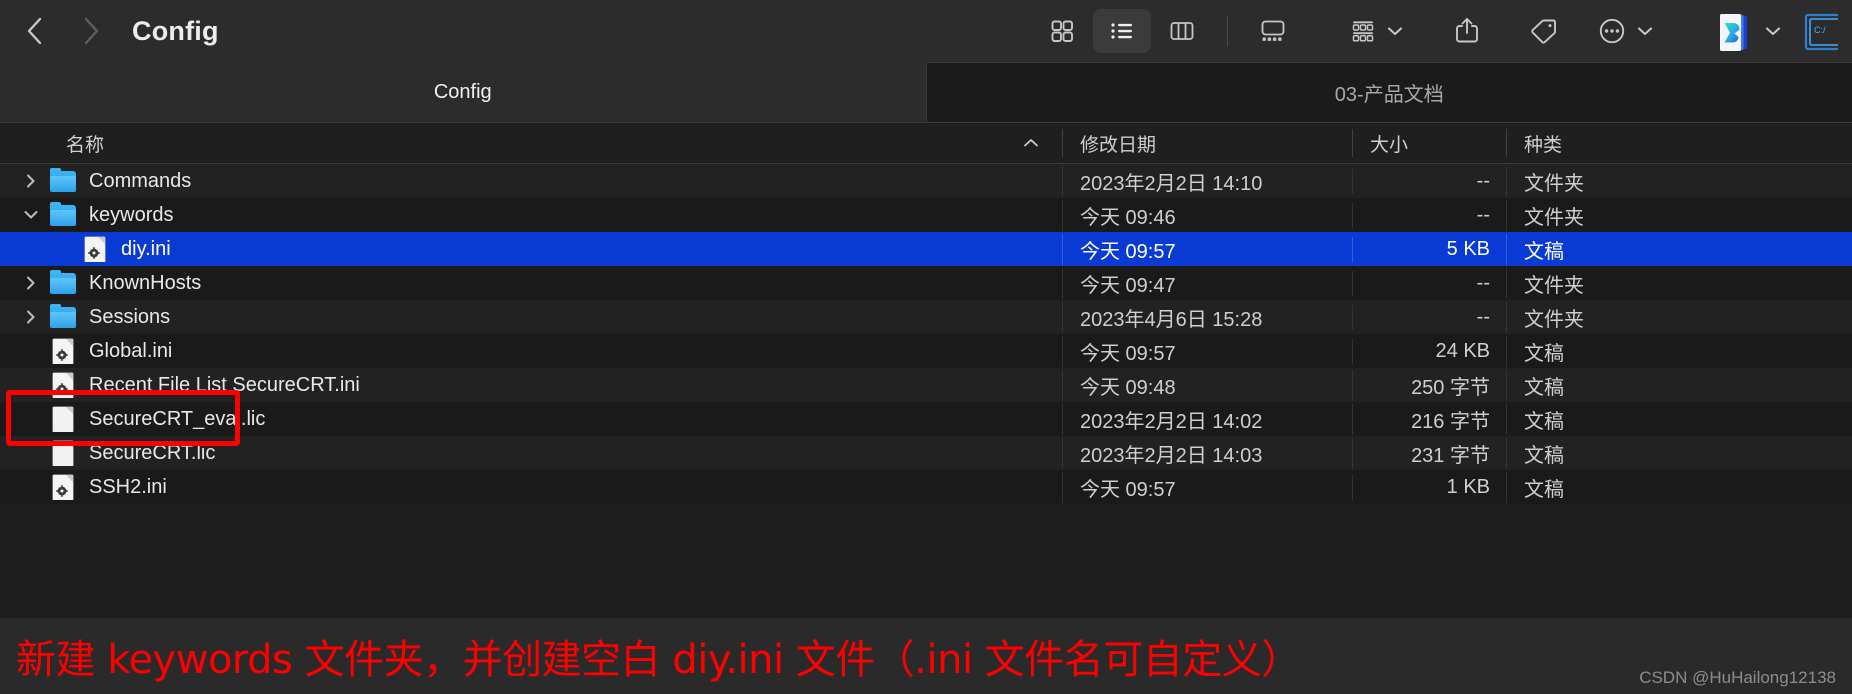 Image resolution: width=1852 pixels, height=694 pixels. I want to click on share-icon, so click(1467, 30).